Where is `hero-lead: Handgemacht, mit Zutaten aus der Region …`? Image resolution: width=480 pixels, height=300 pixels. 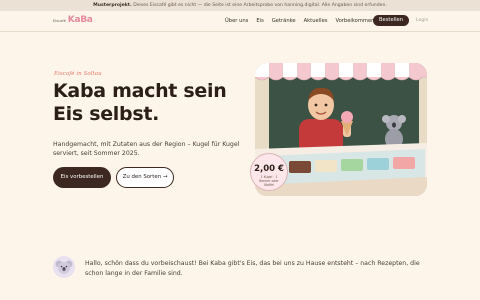 hero-lead: Handgemacht, mit Zutaten aus der Region … is located at coordinates (146, 149).